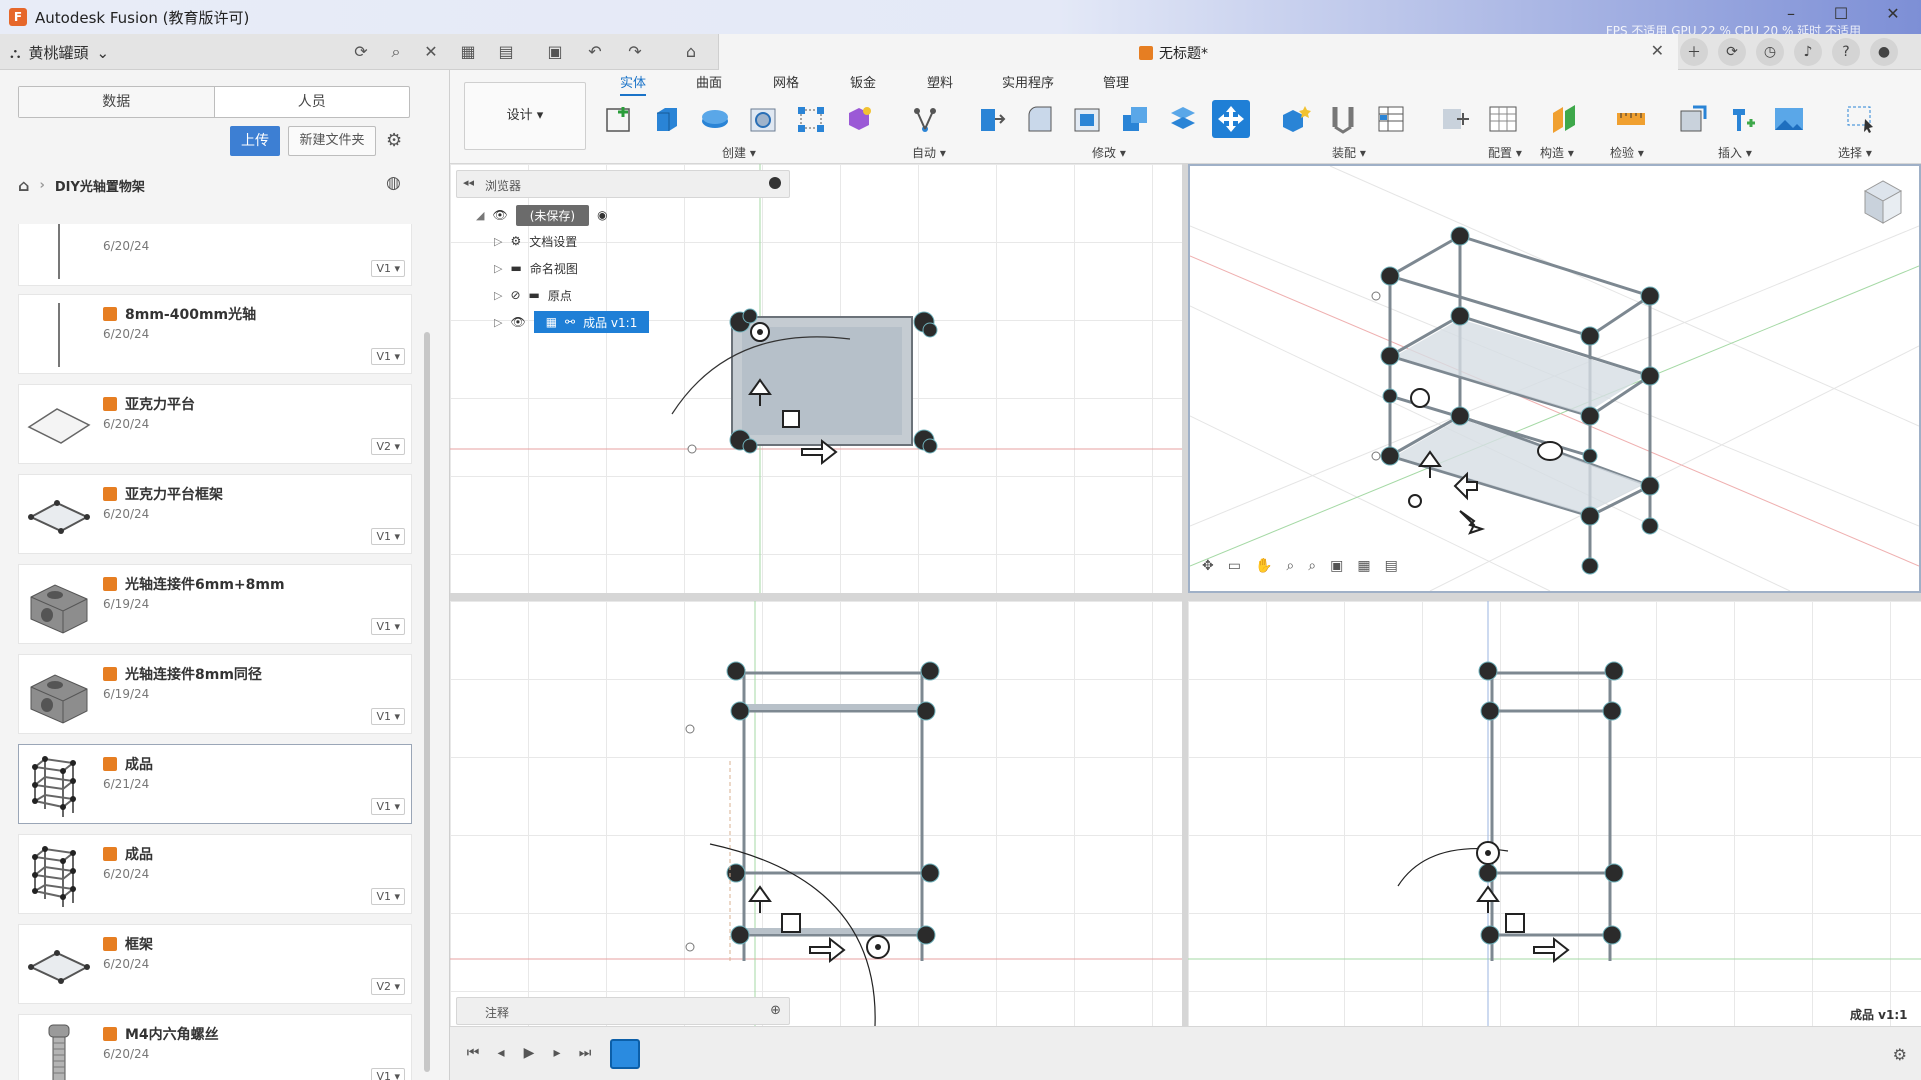 Image resolution: width=1921 pixels, height=1080 pixels. Describe the element at coordinates (529, 1054) in the screenshot. I see `play-icon: ▶` at that location.